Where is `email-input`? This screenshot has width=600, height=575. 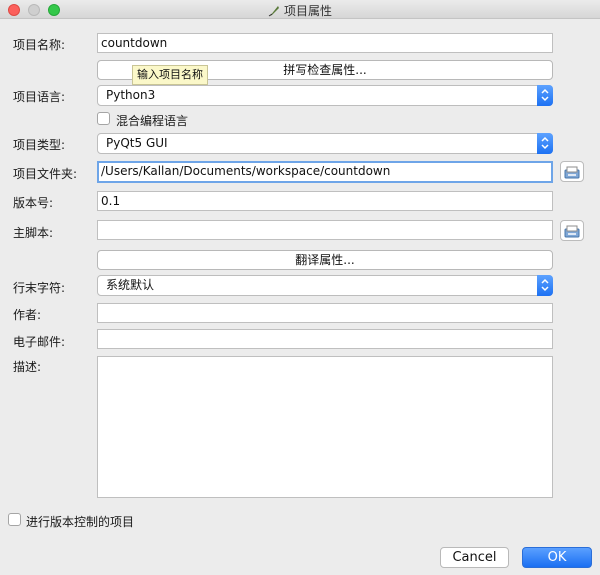 email-input is located at coordinates (325, 339).